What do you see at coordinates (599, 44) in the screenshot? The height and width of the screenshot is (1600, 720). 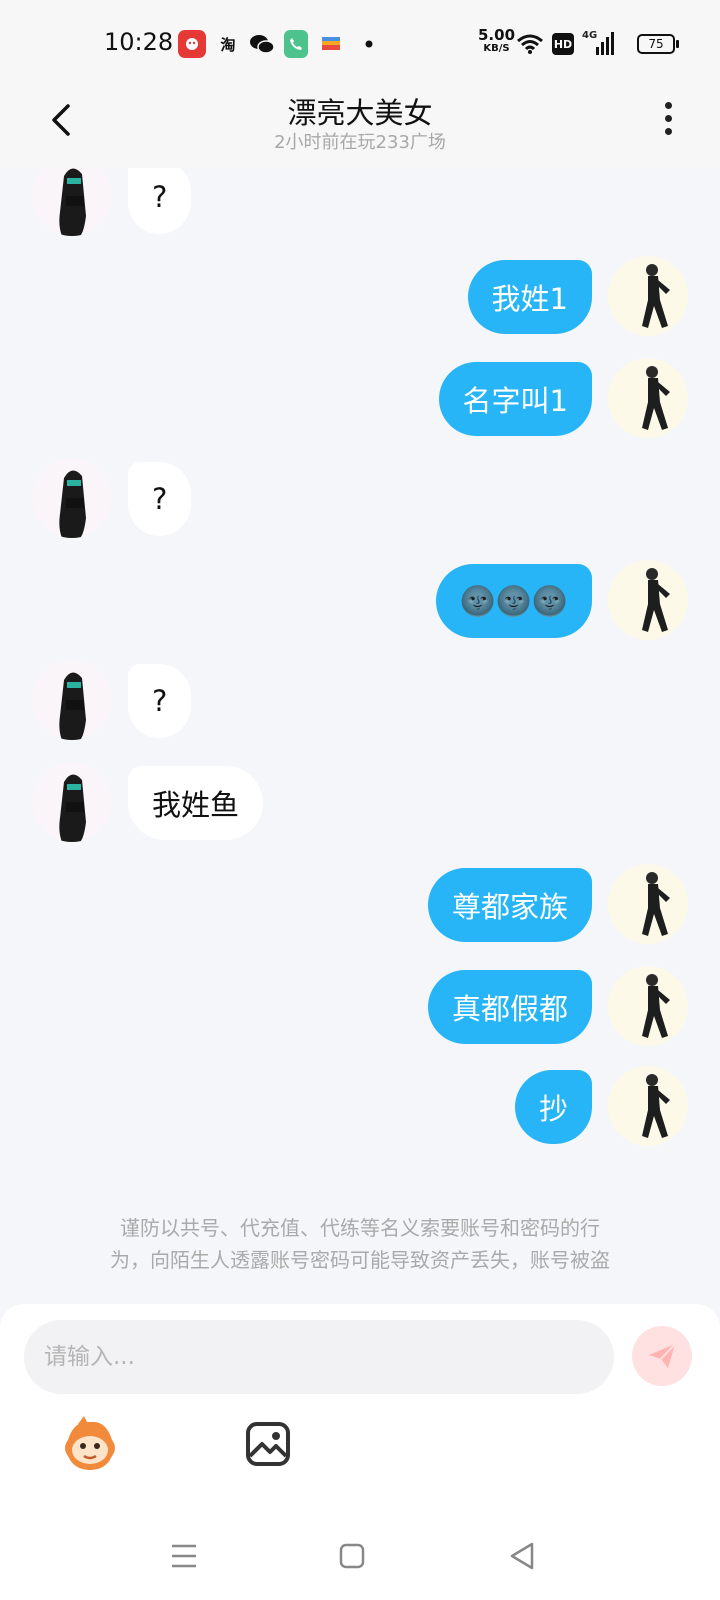 I see `cellular-signal-icon: 4G` at bounding box center [599, 44].